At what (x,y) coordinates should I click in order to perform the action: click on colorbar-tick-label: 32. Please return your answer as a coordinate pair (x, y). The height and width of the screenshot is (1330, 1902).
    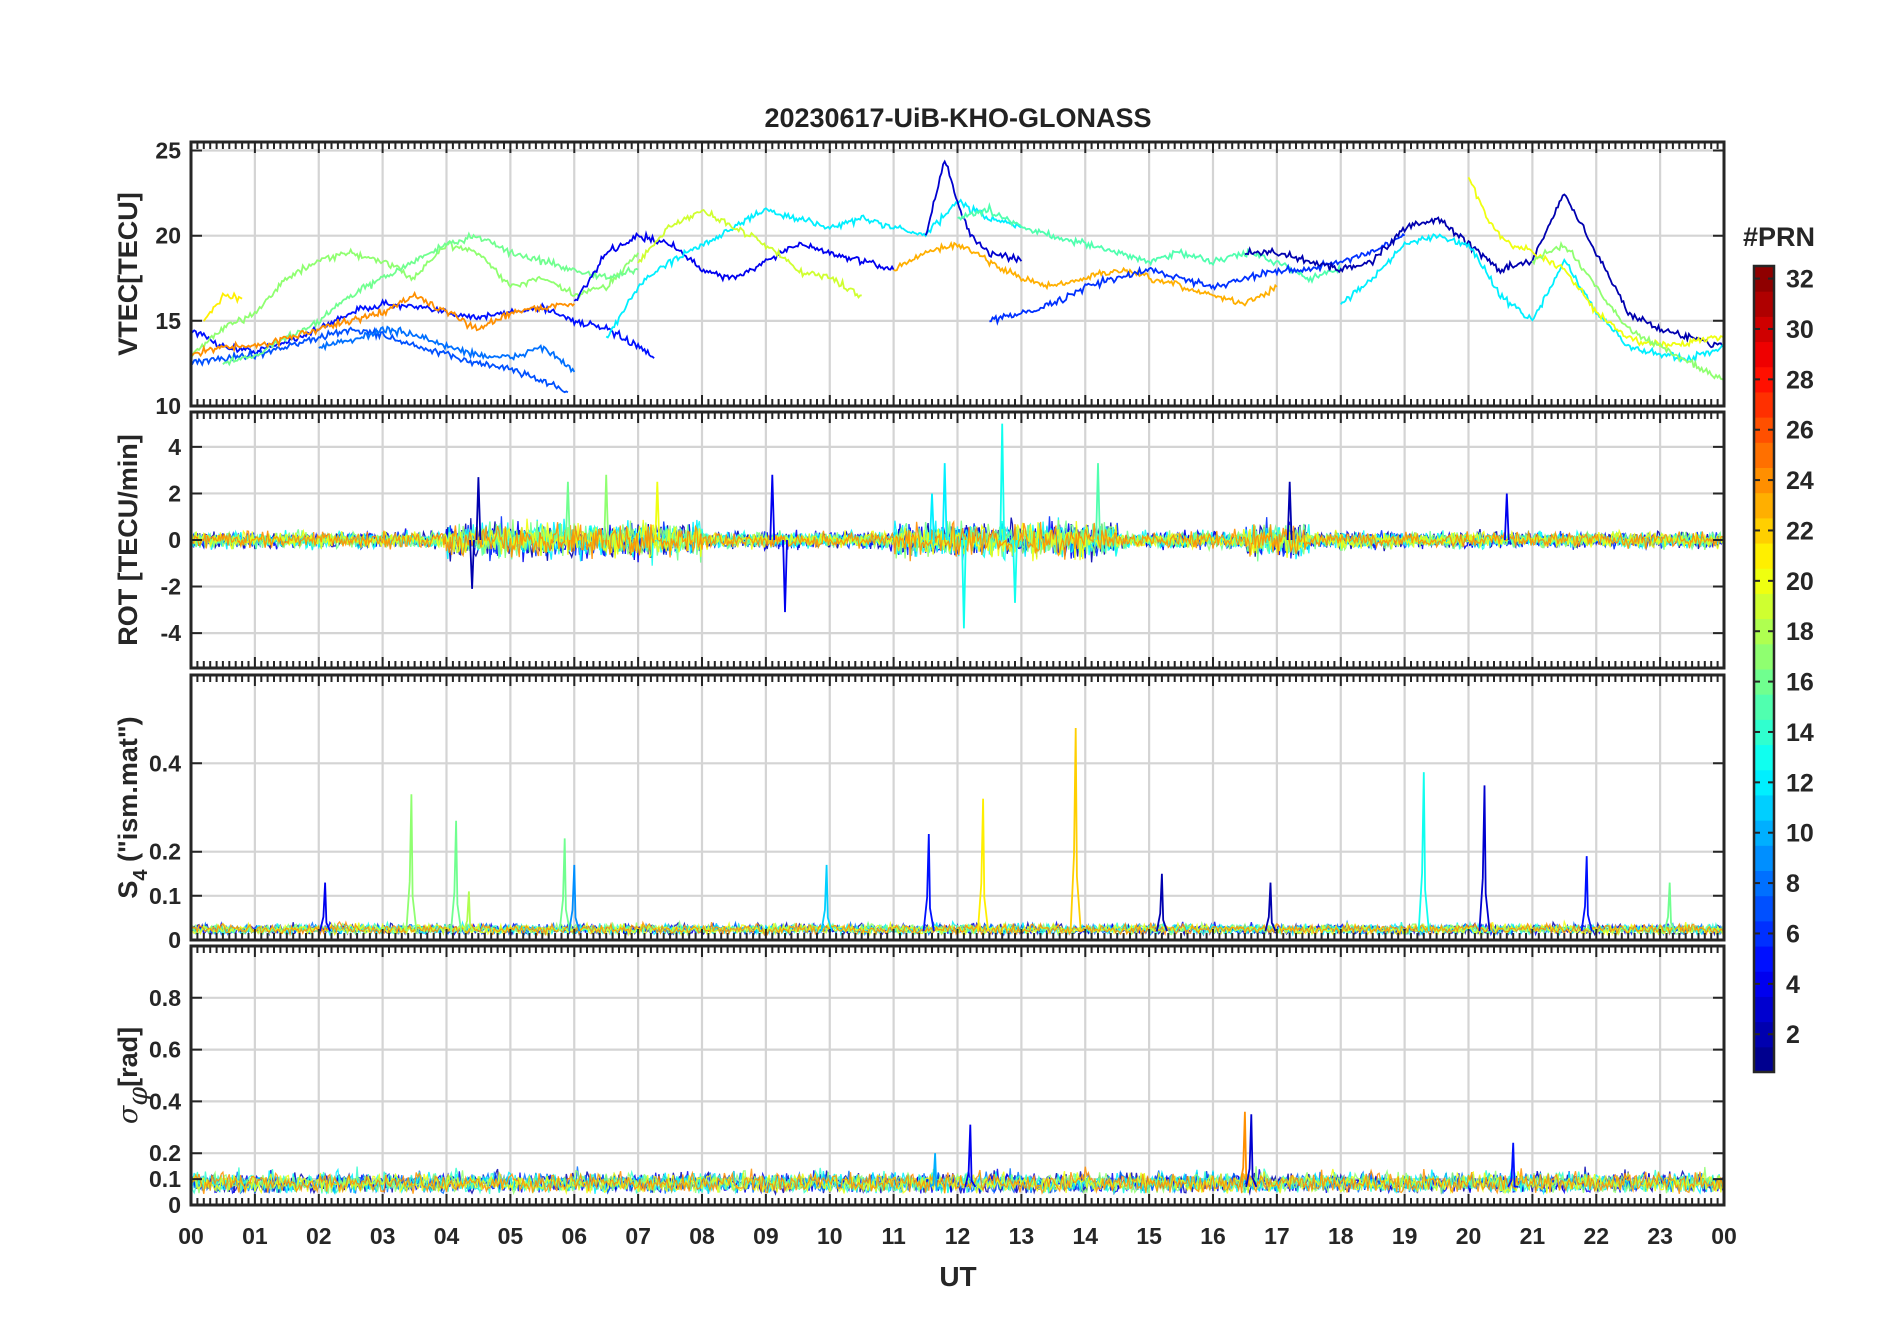
    Looking at the image, I should click on (1800, 280).